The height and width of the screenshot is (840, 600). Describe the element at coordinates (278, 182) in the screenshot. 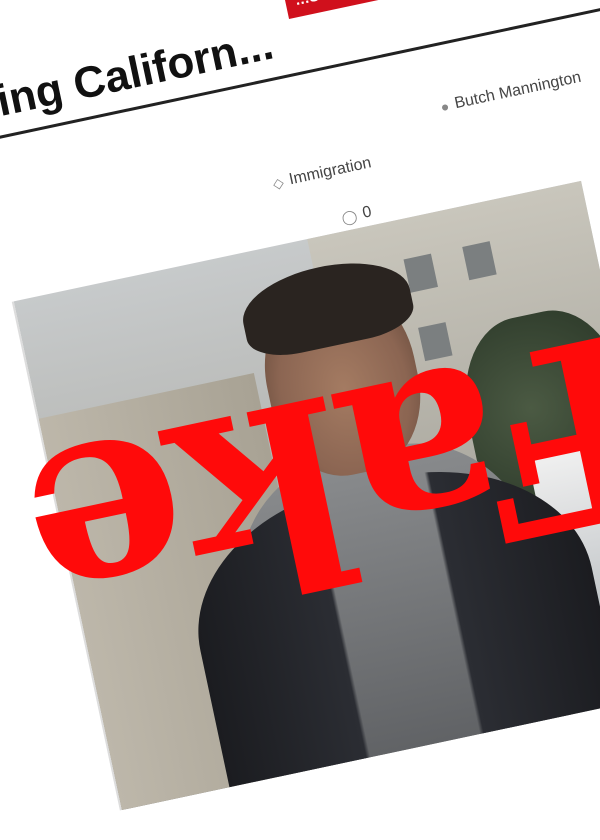

I see `tag-icon: ◇` at that location.